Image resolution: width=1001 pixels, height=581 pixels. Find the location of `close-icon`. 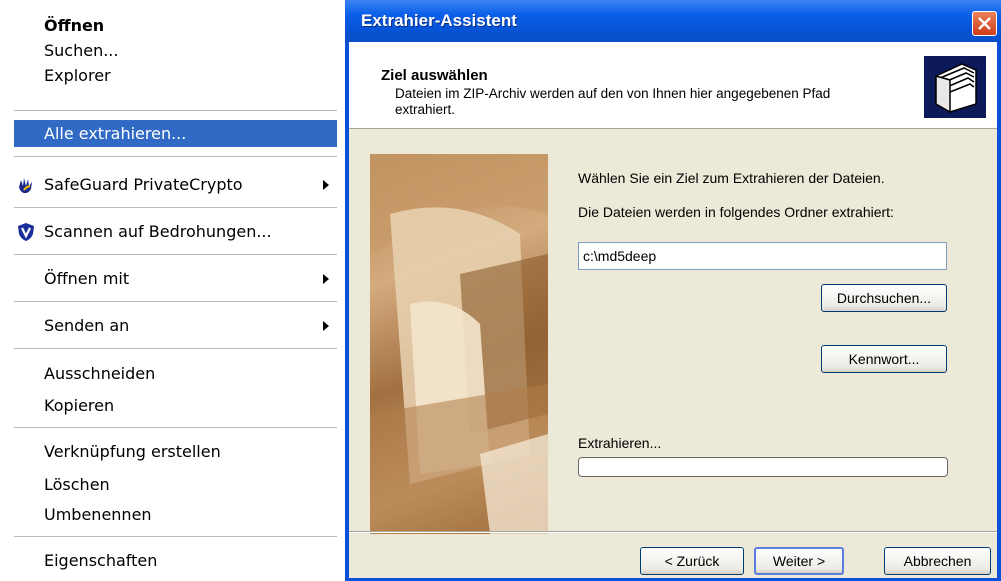

close-icon is located at coordinates (984, 23).